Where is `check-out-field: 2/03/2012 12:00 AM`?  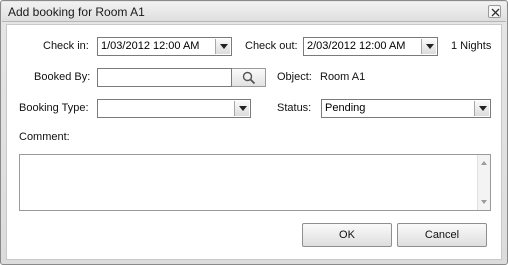 check-out-field: 2/03/2012 12:00 AM is located at coordinates (370, 46).